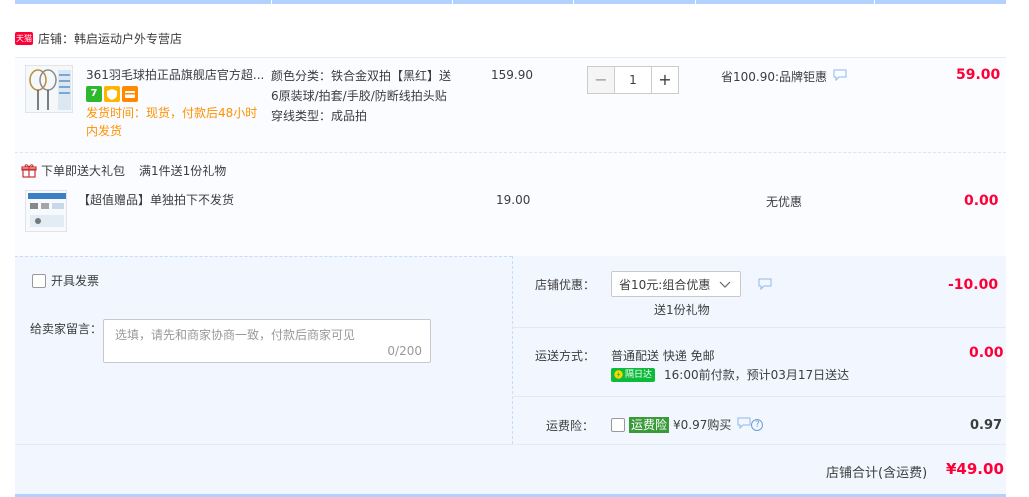  What do you see at coordinates (601, 80) in the screenshot?
I see `decrease-button: −` at bounding box center [601, 80].